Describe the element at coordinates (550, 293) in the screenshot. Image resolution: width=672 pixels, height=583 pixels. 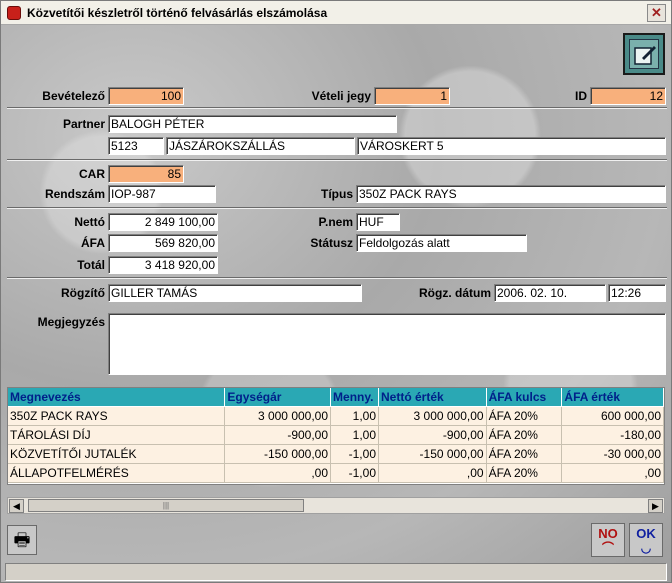
I see `datum-field: 2006. 02. 10.` at that location.